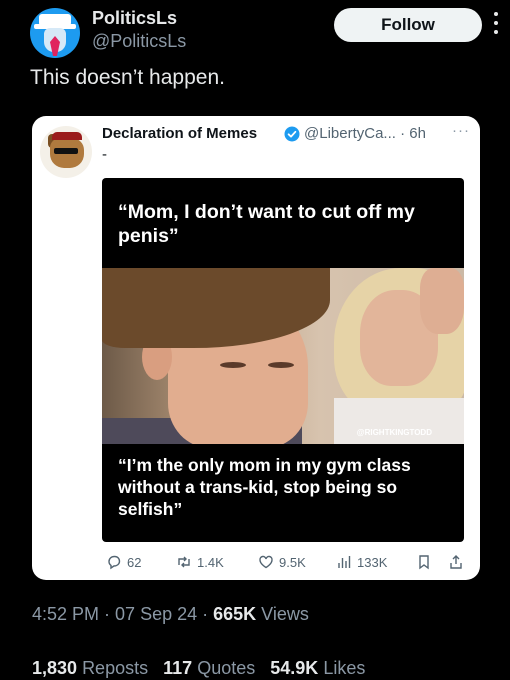  I want to click on repost-action: 1.4K, so click(200, 562).